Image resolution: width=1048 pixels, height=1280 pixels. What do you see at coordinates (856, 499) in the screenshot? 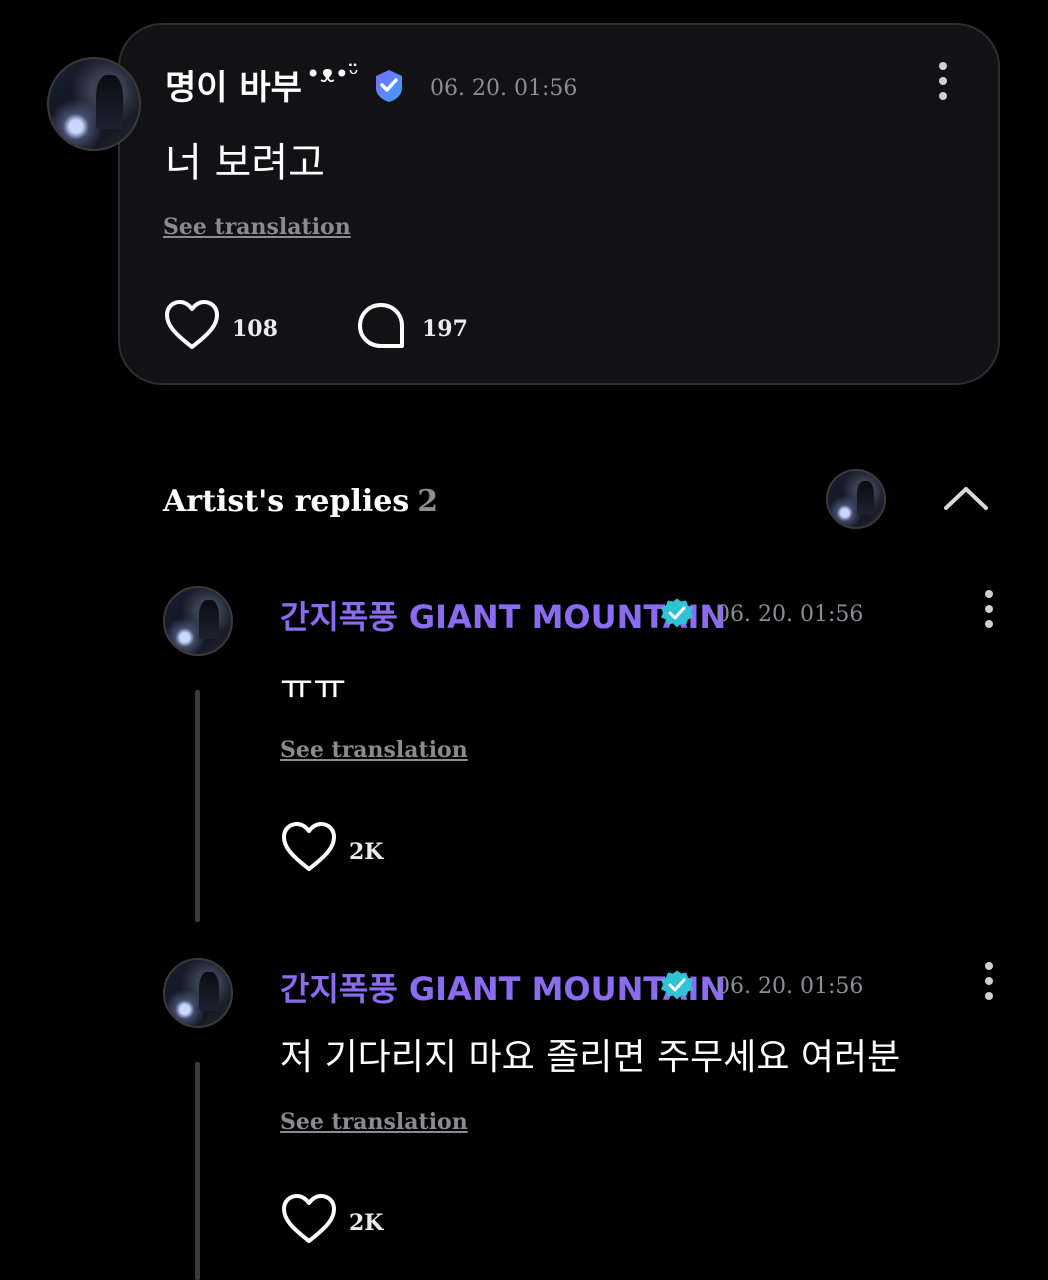
I see `artist-avatar-small` at bounding box center [856, 499].